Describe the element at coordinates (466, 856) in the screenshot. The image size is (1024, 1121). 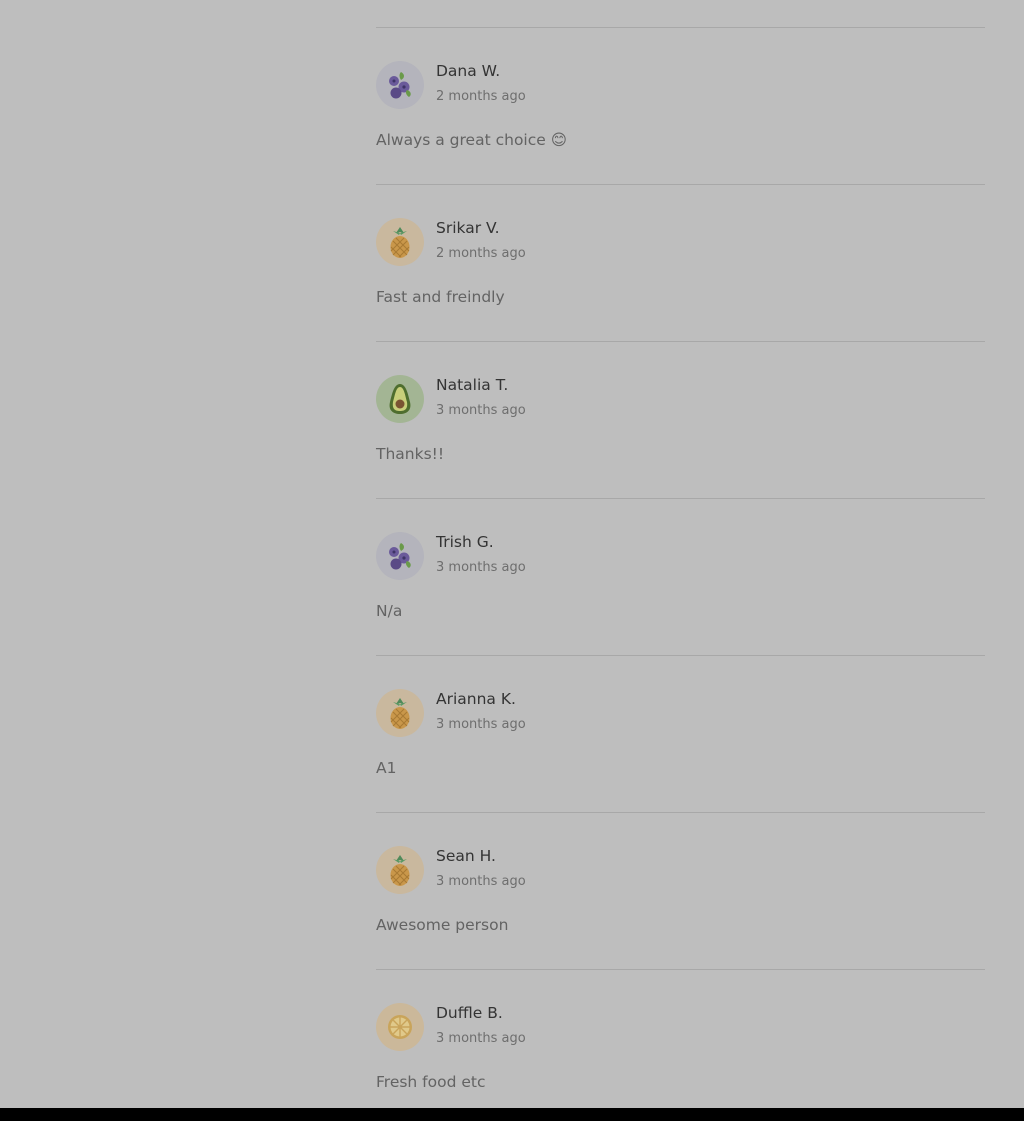
I see `reviewer-name: Sean H.` at that location.